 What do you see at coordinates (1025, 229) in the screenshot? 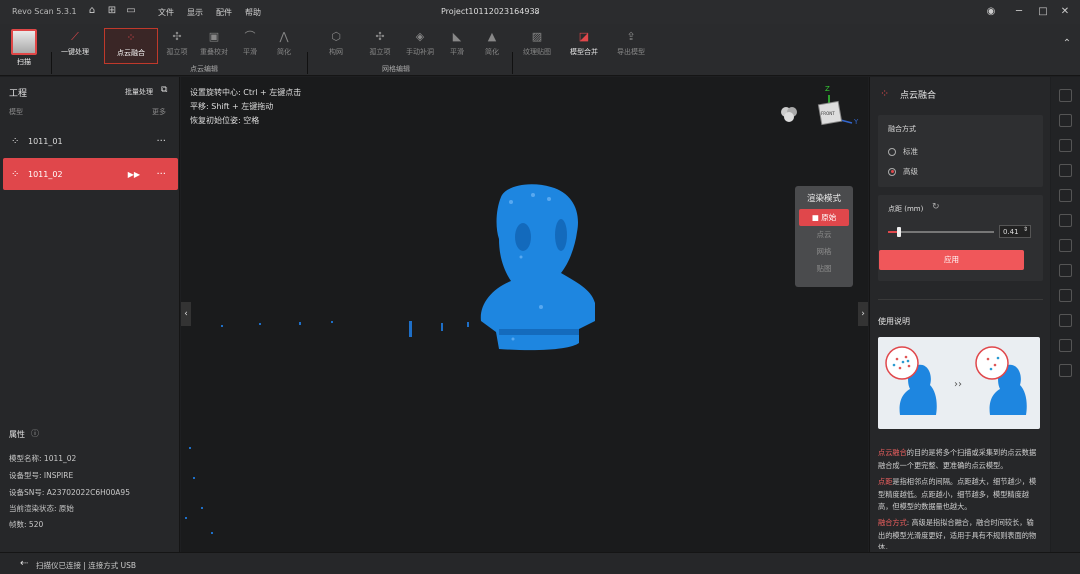
I see `stepper-icon: ⇕` at bounding box center [1025, 229].